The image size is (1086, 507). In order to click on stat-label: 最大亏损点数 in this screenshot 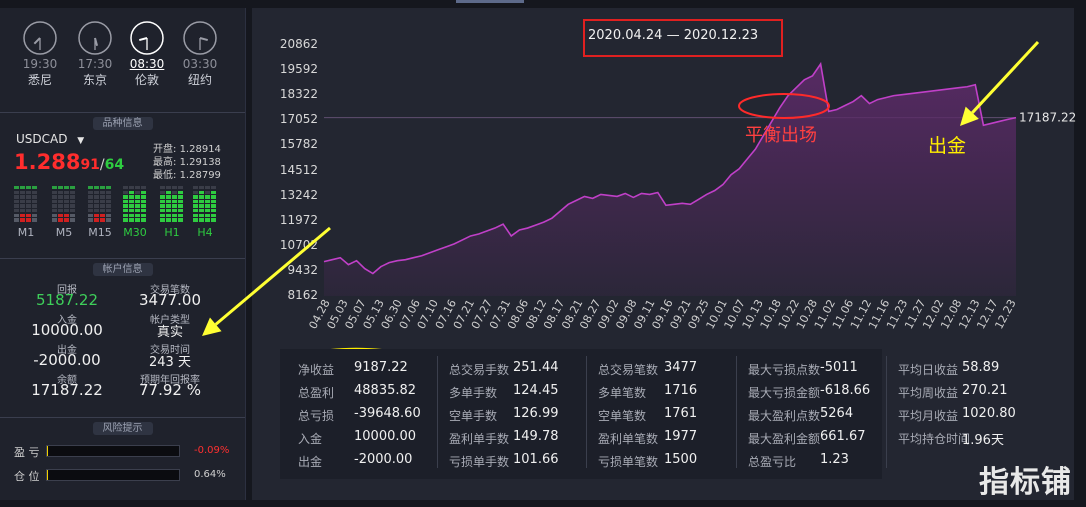, I will do `click(784, 370)`.